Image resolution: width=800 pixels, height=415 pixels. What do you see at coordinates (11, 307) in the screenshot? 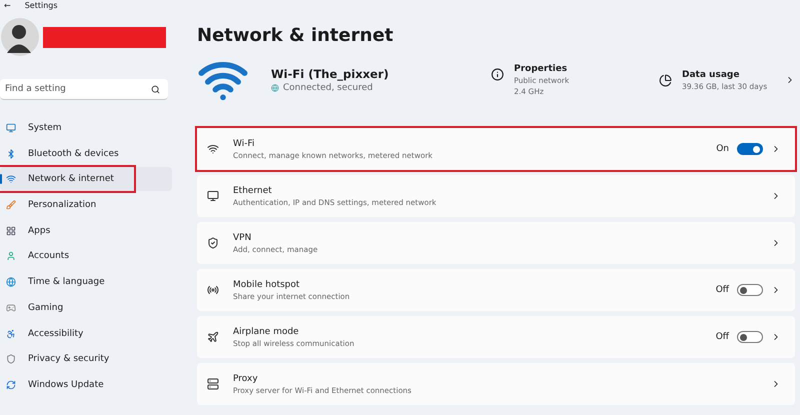
I see `gamepad-icon` at bounding box center [11, 307].